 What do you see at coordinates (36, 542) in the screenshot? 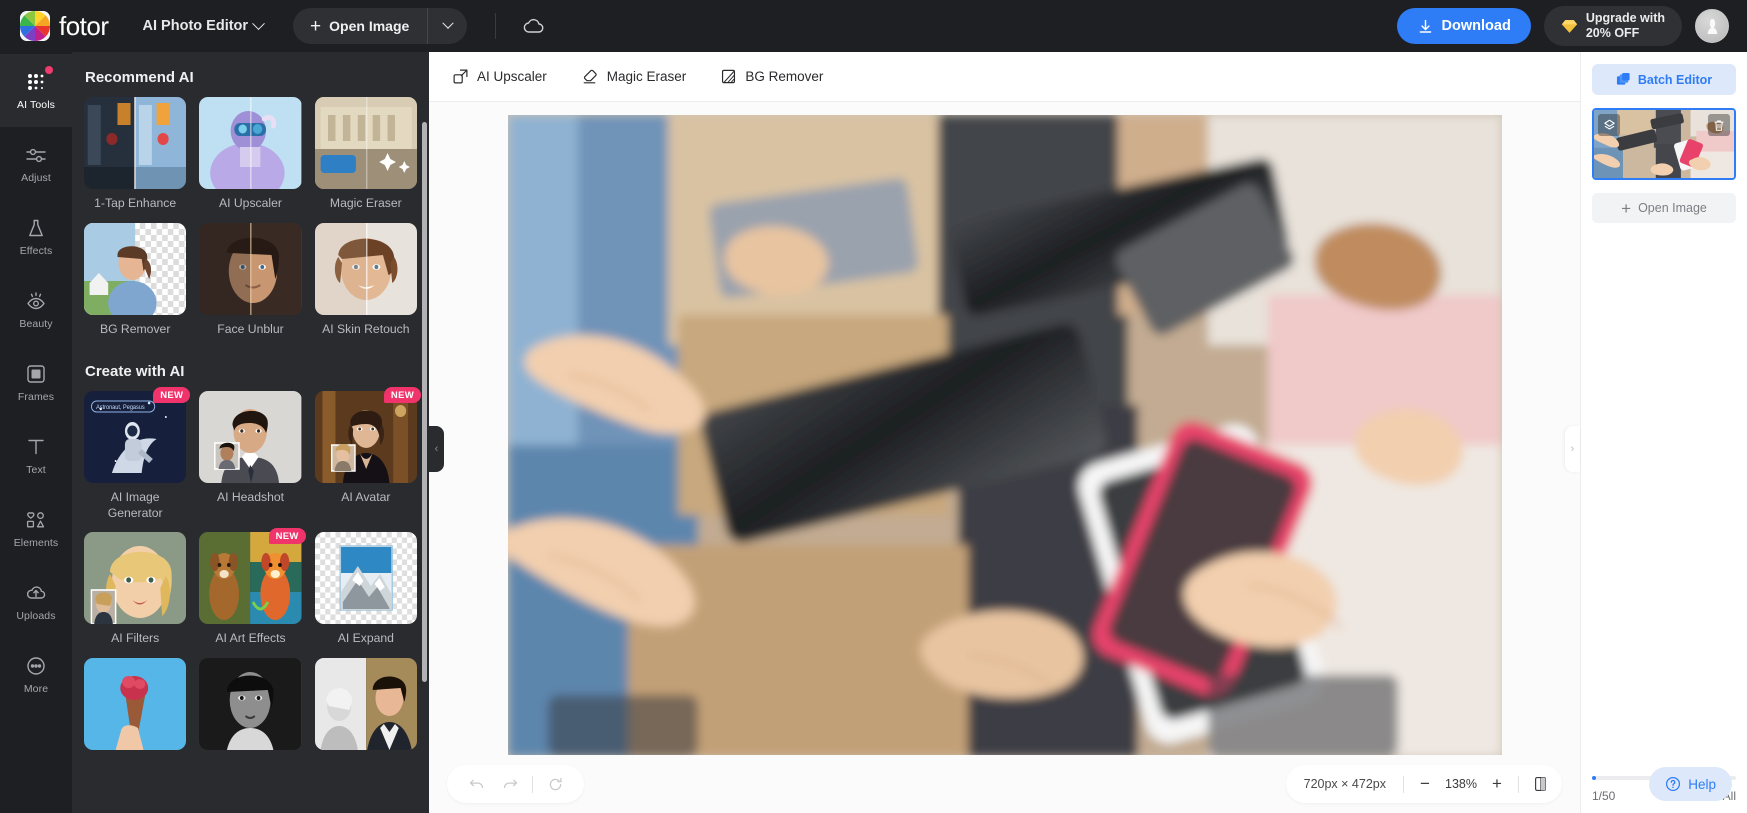
I see `sidebar-item-label: Elements` at bounding box center [36, 542].